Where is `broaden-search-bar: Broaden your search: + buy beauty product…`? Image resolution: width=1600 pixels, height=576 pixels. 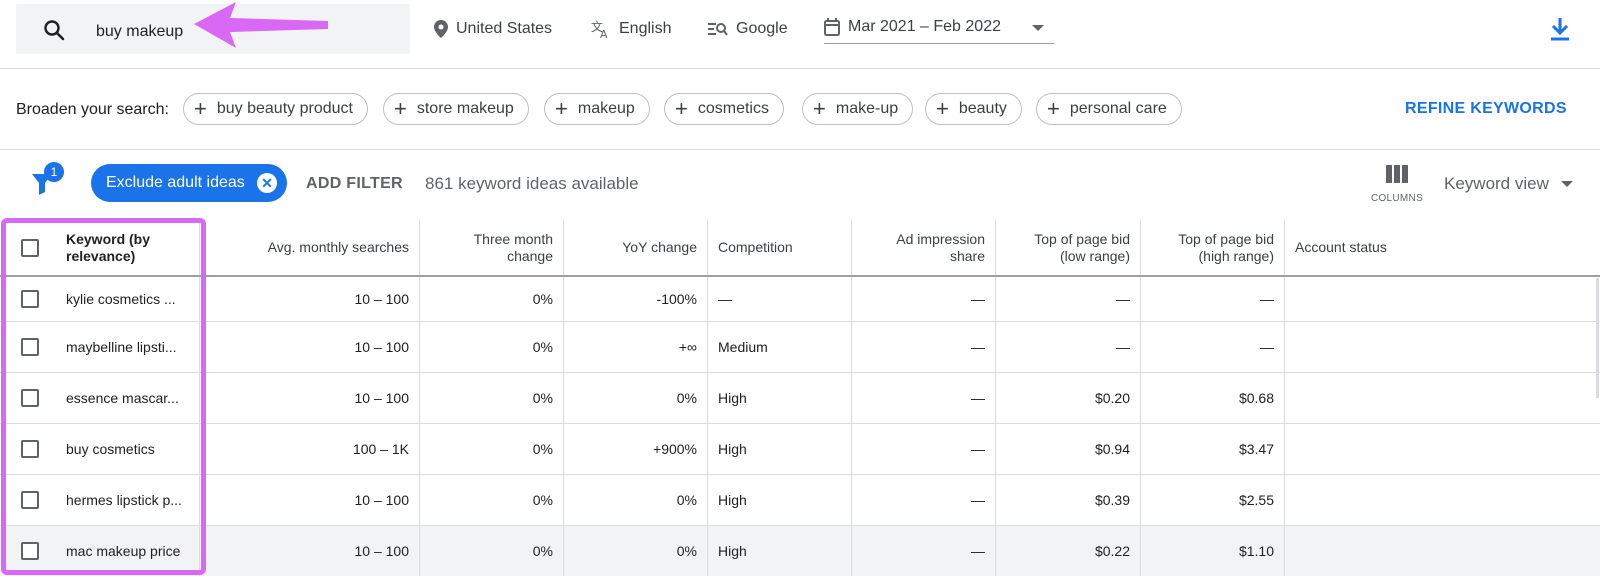 broaden-search-bar: Broaden your search: + buy beauty product… is located at coordinates (800, 110).